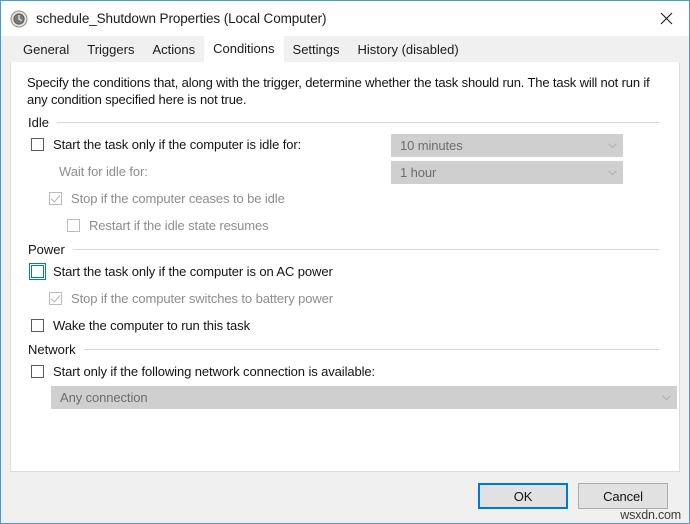 The width and height of the screenshot is (690, 524). I want to click on network-group-rule, so click(371, 349).